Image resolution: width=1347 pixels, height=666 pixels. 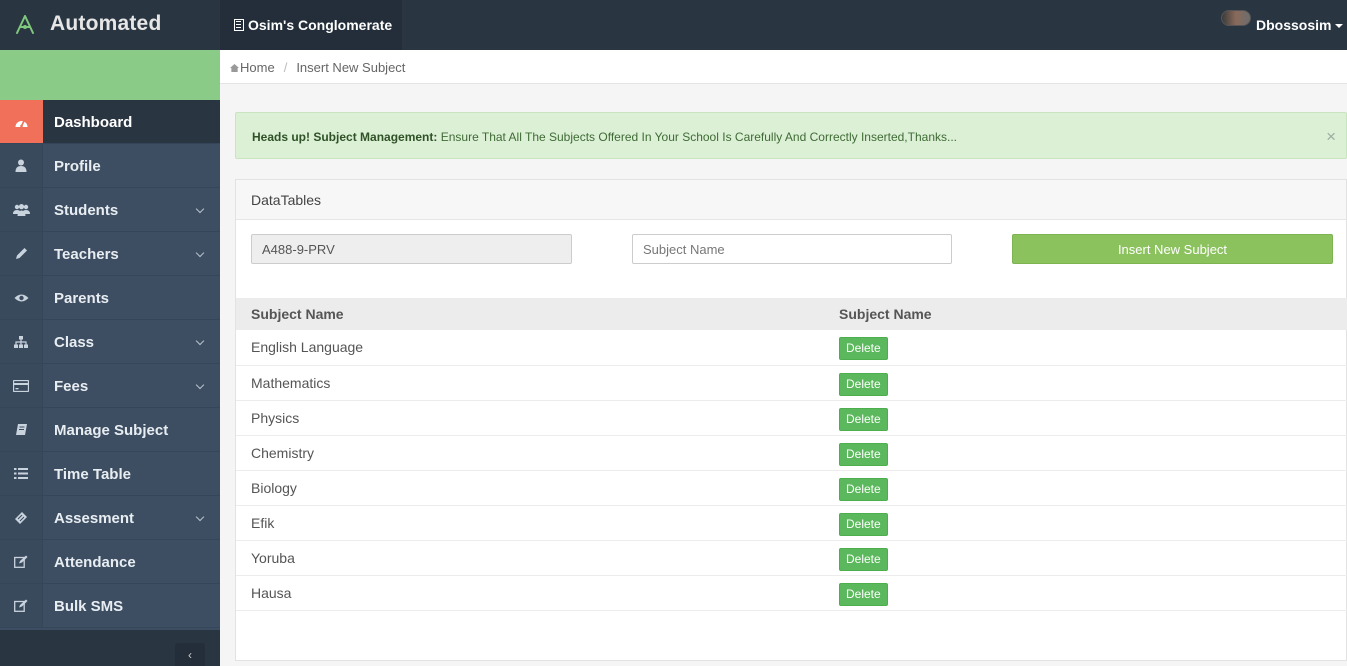 I want to click on sidebar-item-profile: Profile, so click(x=110, y=166).